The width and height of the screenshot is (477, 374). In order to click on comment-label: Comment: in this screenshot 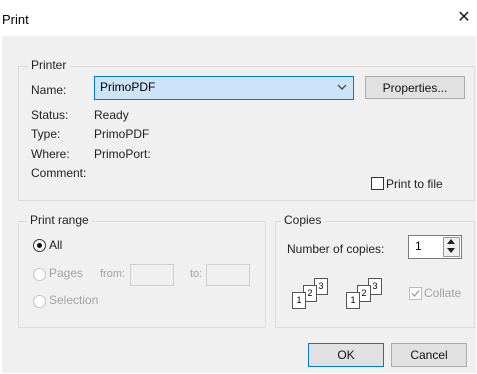, I will do `click(59, 173)`.